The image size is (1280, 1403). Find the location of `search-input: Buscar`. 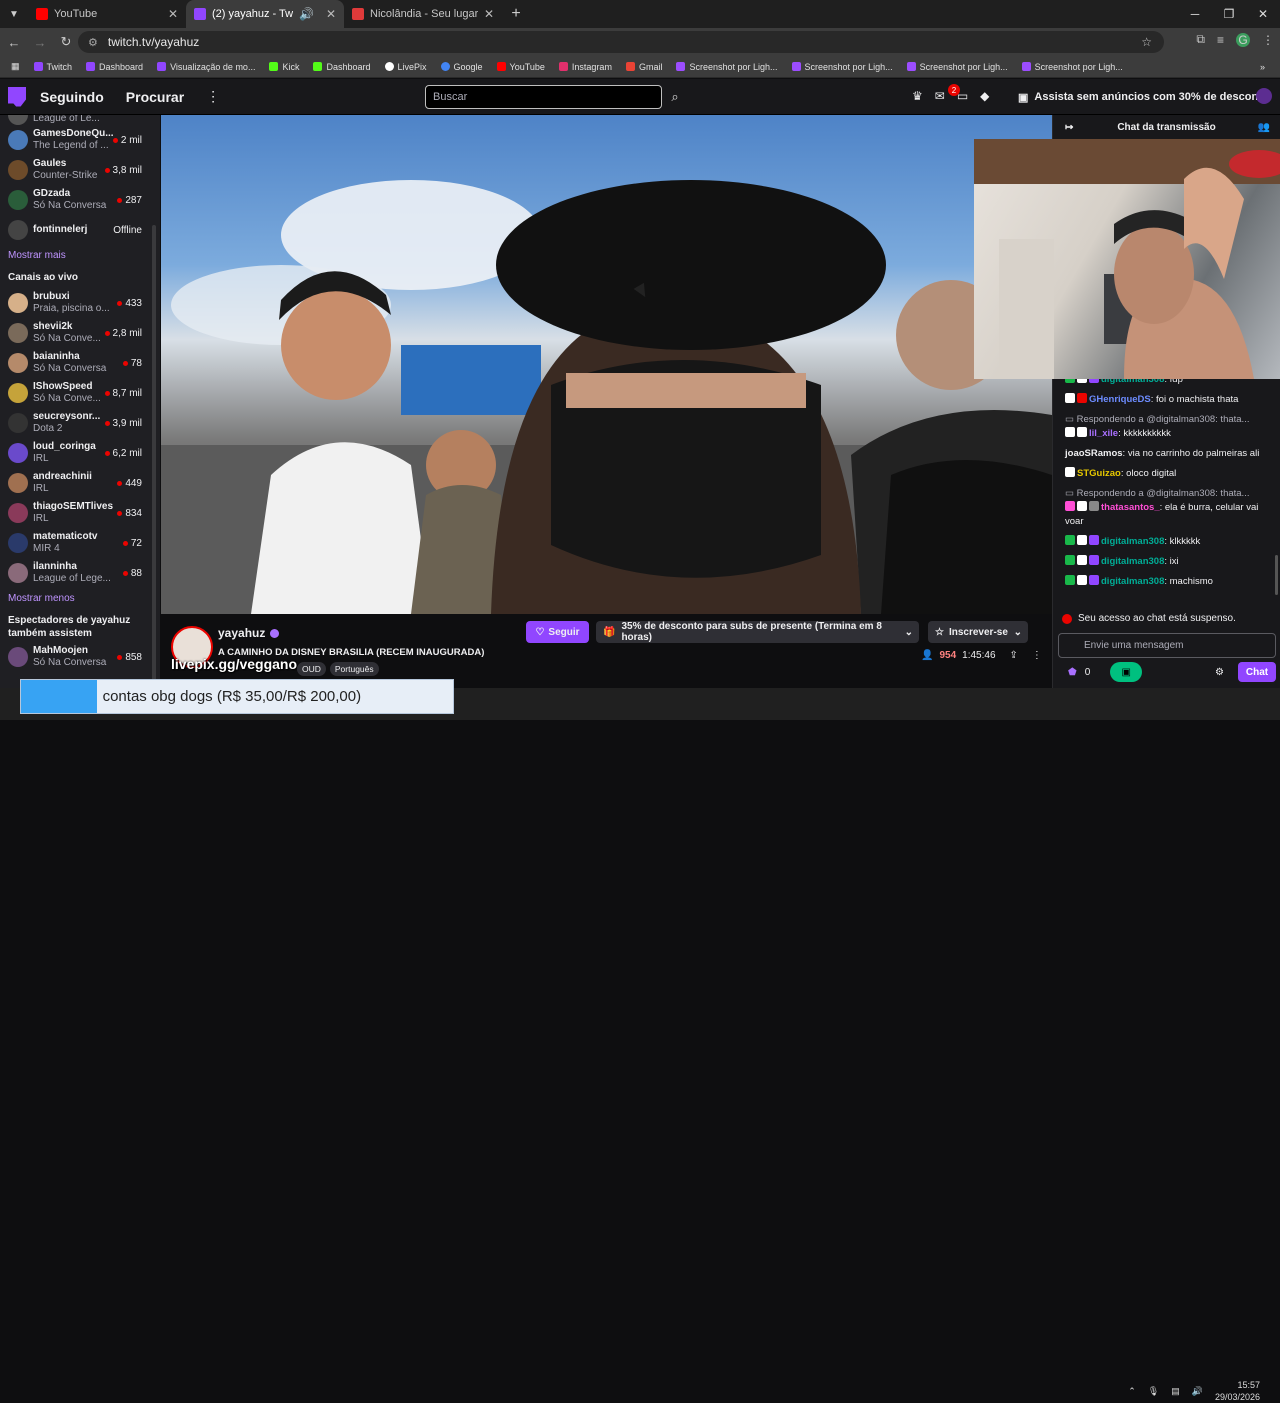

search-input: Buscar is located at coordinates (543, 97).